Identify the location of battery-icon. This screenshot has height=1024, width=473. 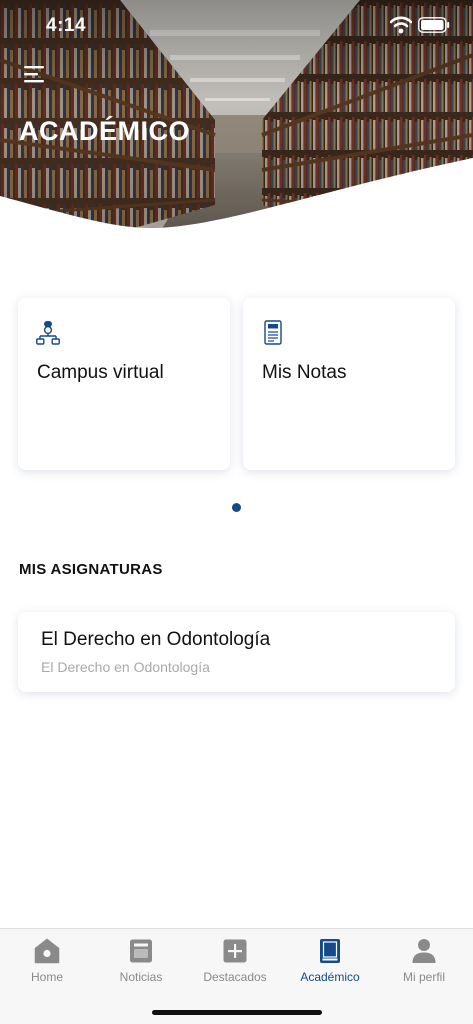
(434, 25).